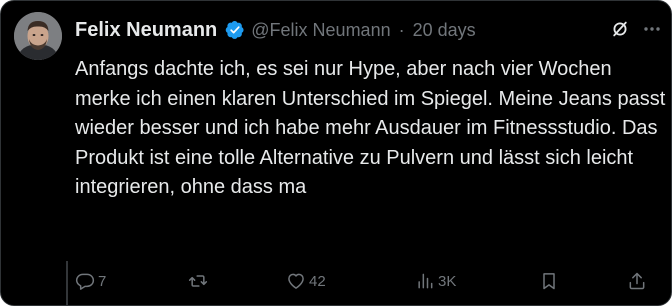 The width and height of the screenshot is (672, 306). I want to click on bookmark-button, so click(549, 281).